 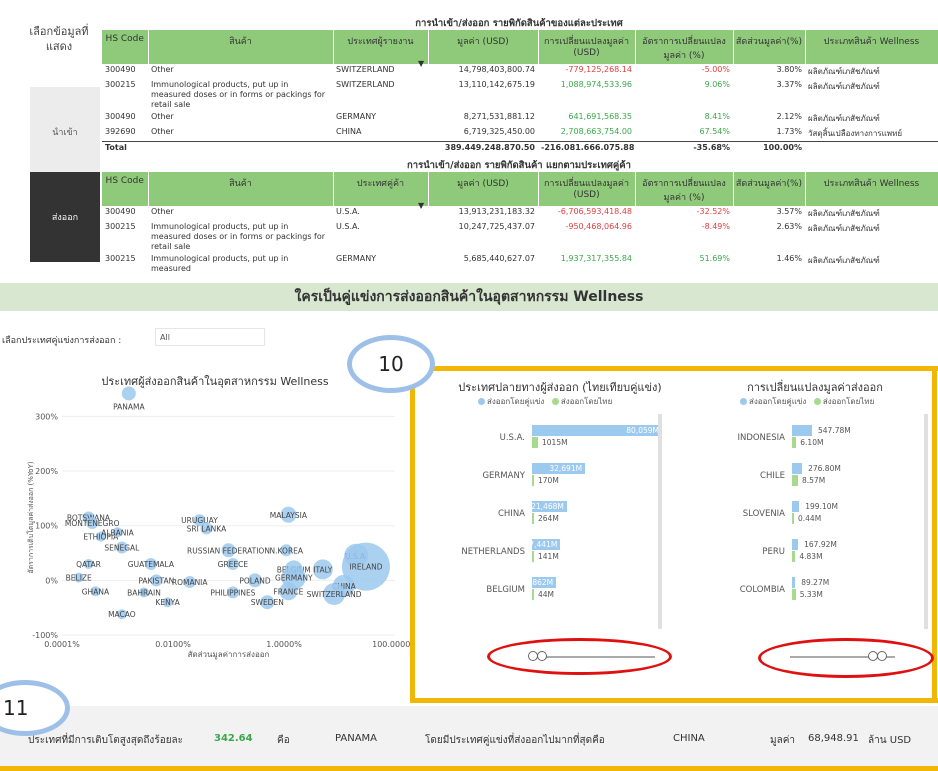 I want to click on table-cell: 2.63%, so click(x=789, y=226).